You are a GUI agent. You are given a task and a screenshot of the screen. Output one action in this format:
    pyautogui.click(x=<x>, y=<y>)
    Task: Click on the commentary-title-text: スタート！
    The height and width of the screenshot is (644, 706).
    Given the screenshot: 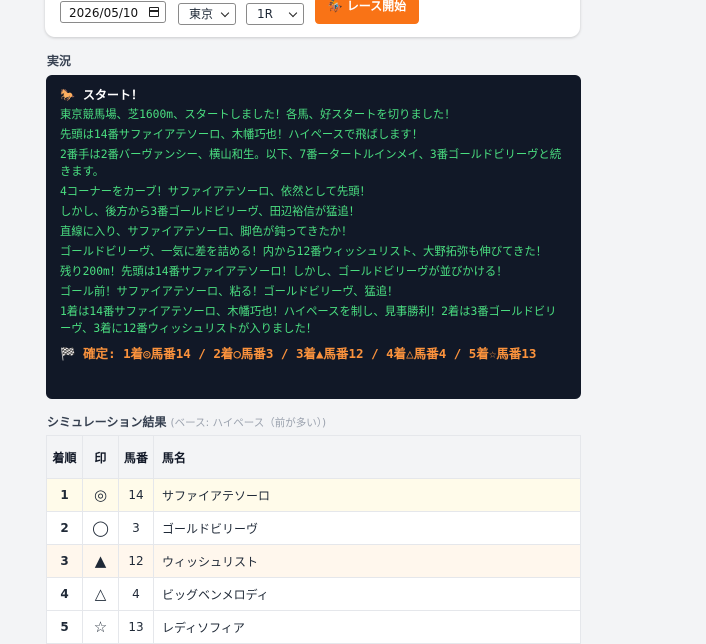 What is the action you would take?
    pyautogui.click(x=112, y=95)
    